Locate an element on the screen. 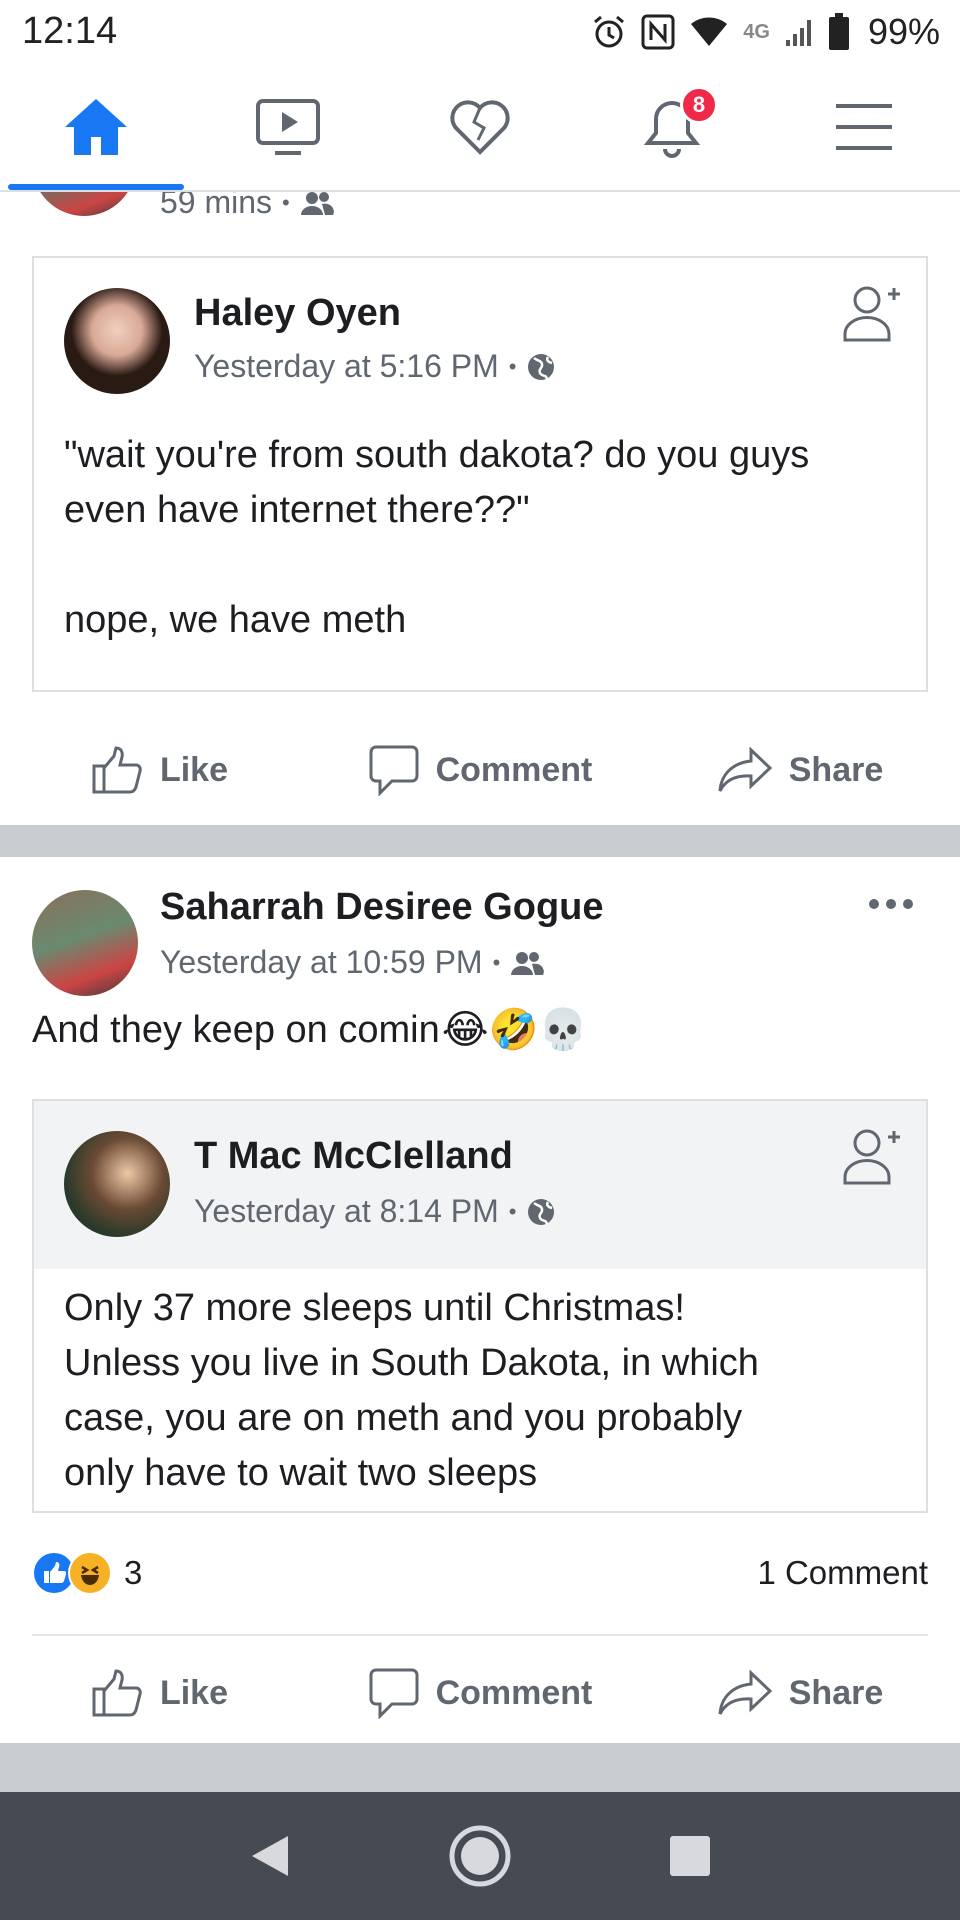  more-options-icon is located at coordinates (891, 904).